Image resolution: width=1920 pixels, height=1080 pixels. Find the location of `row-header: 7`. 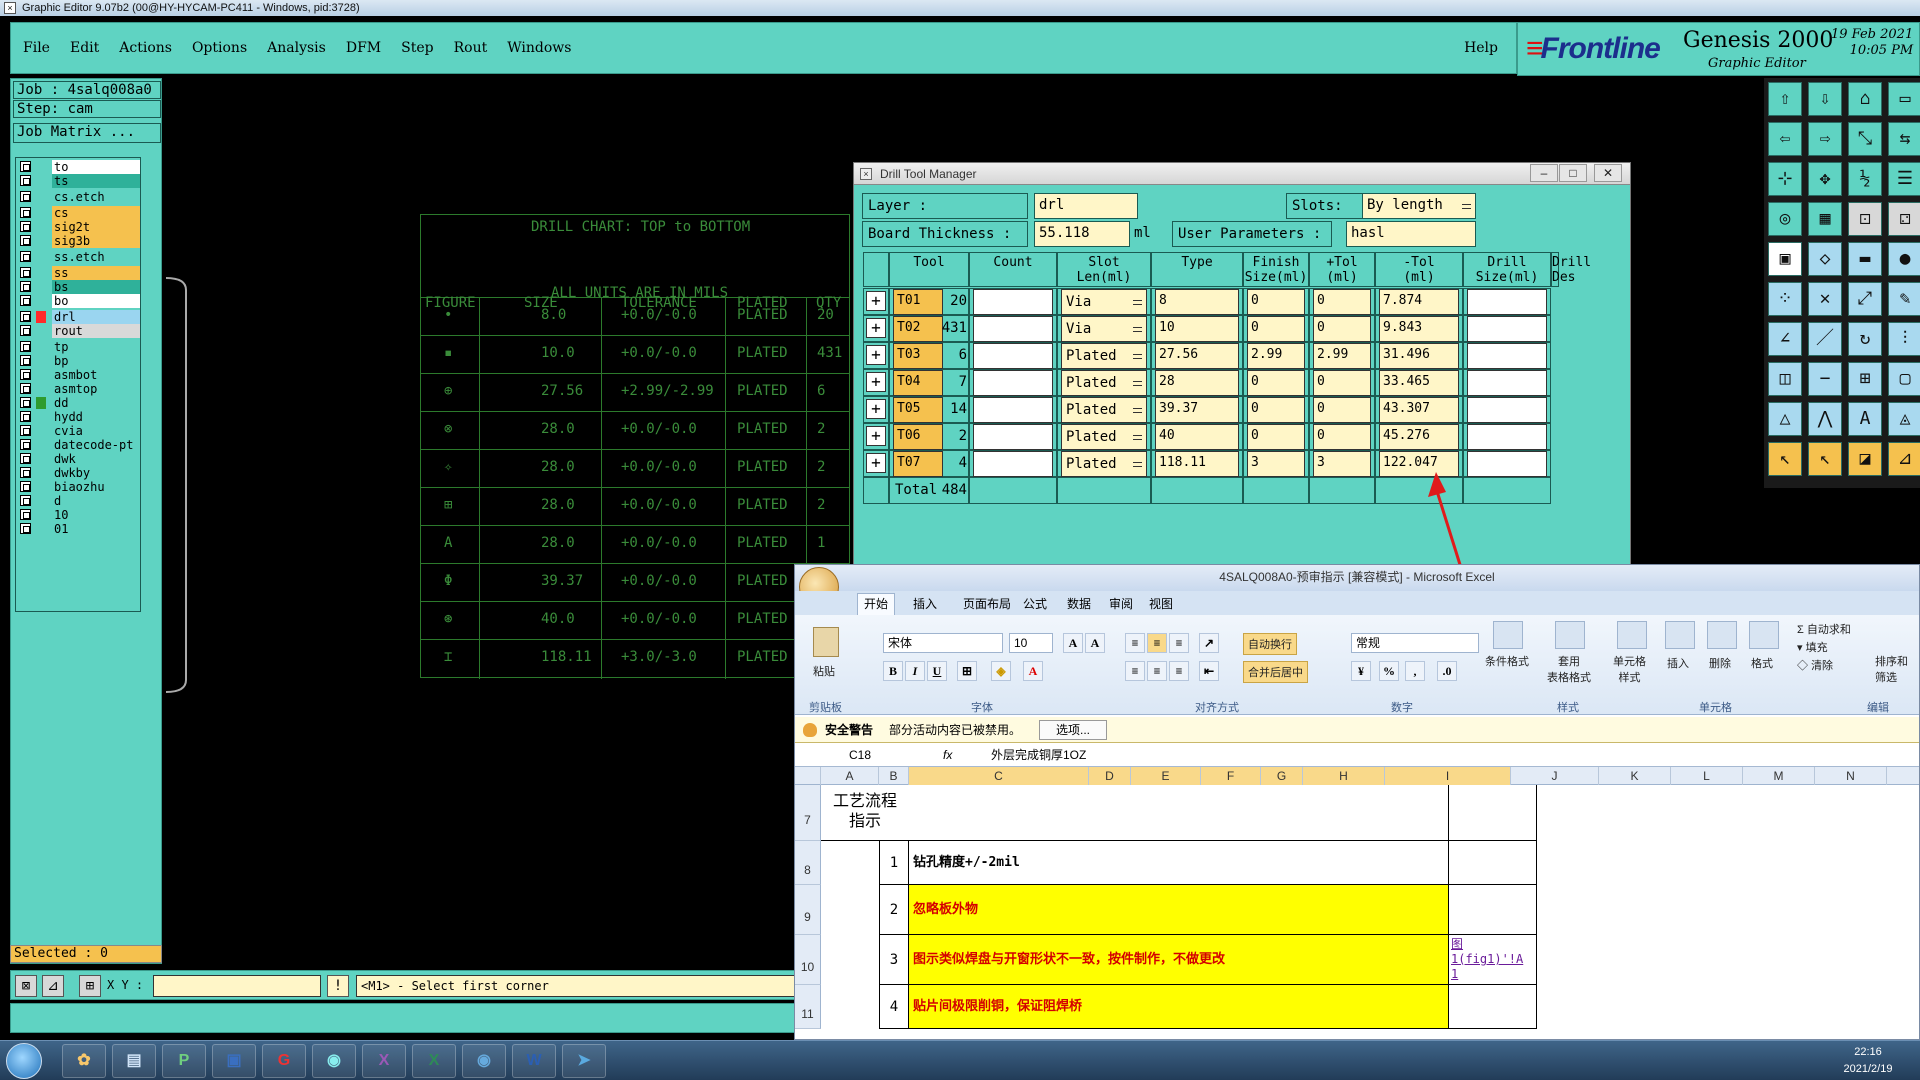

row-header: 7 is located at coordinates (808, 813).